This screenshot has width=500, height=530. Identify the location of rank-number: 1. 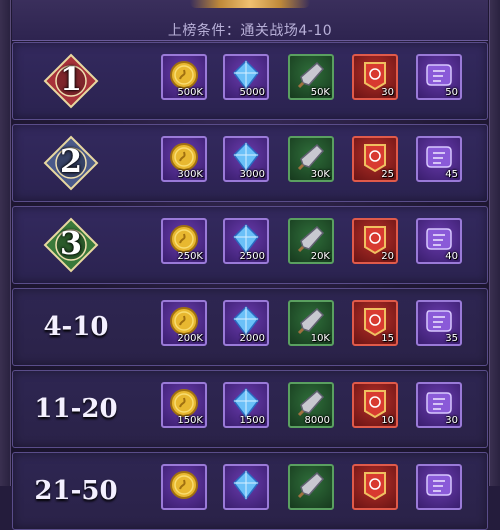
(71, 79).